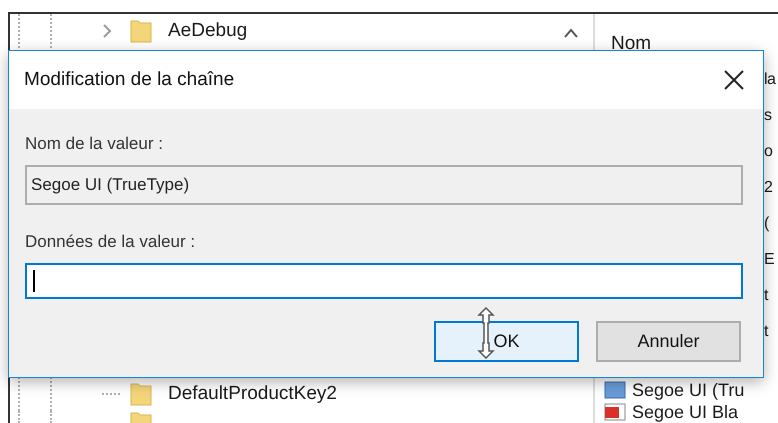  Describe the element at coordinates (129, 80) in the screenshot. I see `dialog-title: Modification de la chaîne` at that location.